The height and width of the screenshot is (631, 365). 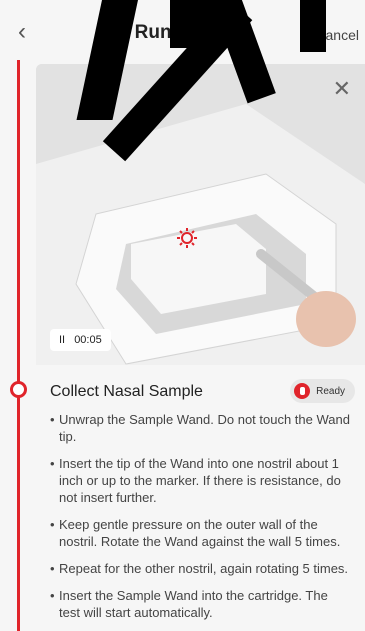 What do you see at coordinates (330, 391) in the screenshot?
I see `status-label: Ready` at bounding box center [330, 391].